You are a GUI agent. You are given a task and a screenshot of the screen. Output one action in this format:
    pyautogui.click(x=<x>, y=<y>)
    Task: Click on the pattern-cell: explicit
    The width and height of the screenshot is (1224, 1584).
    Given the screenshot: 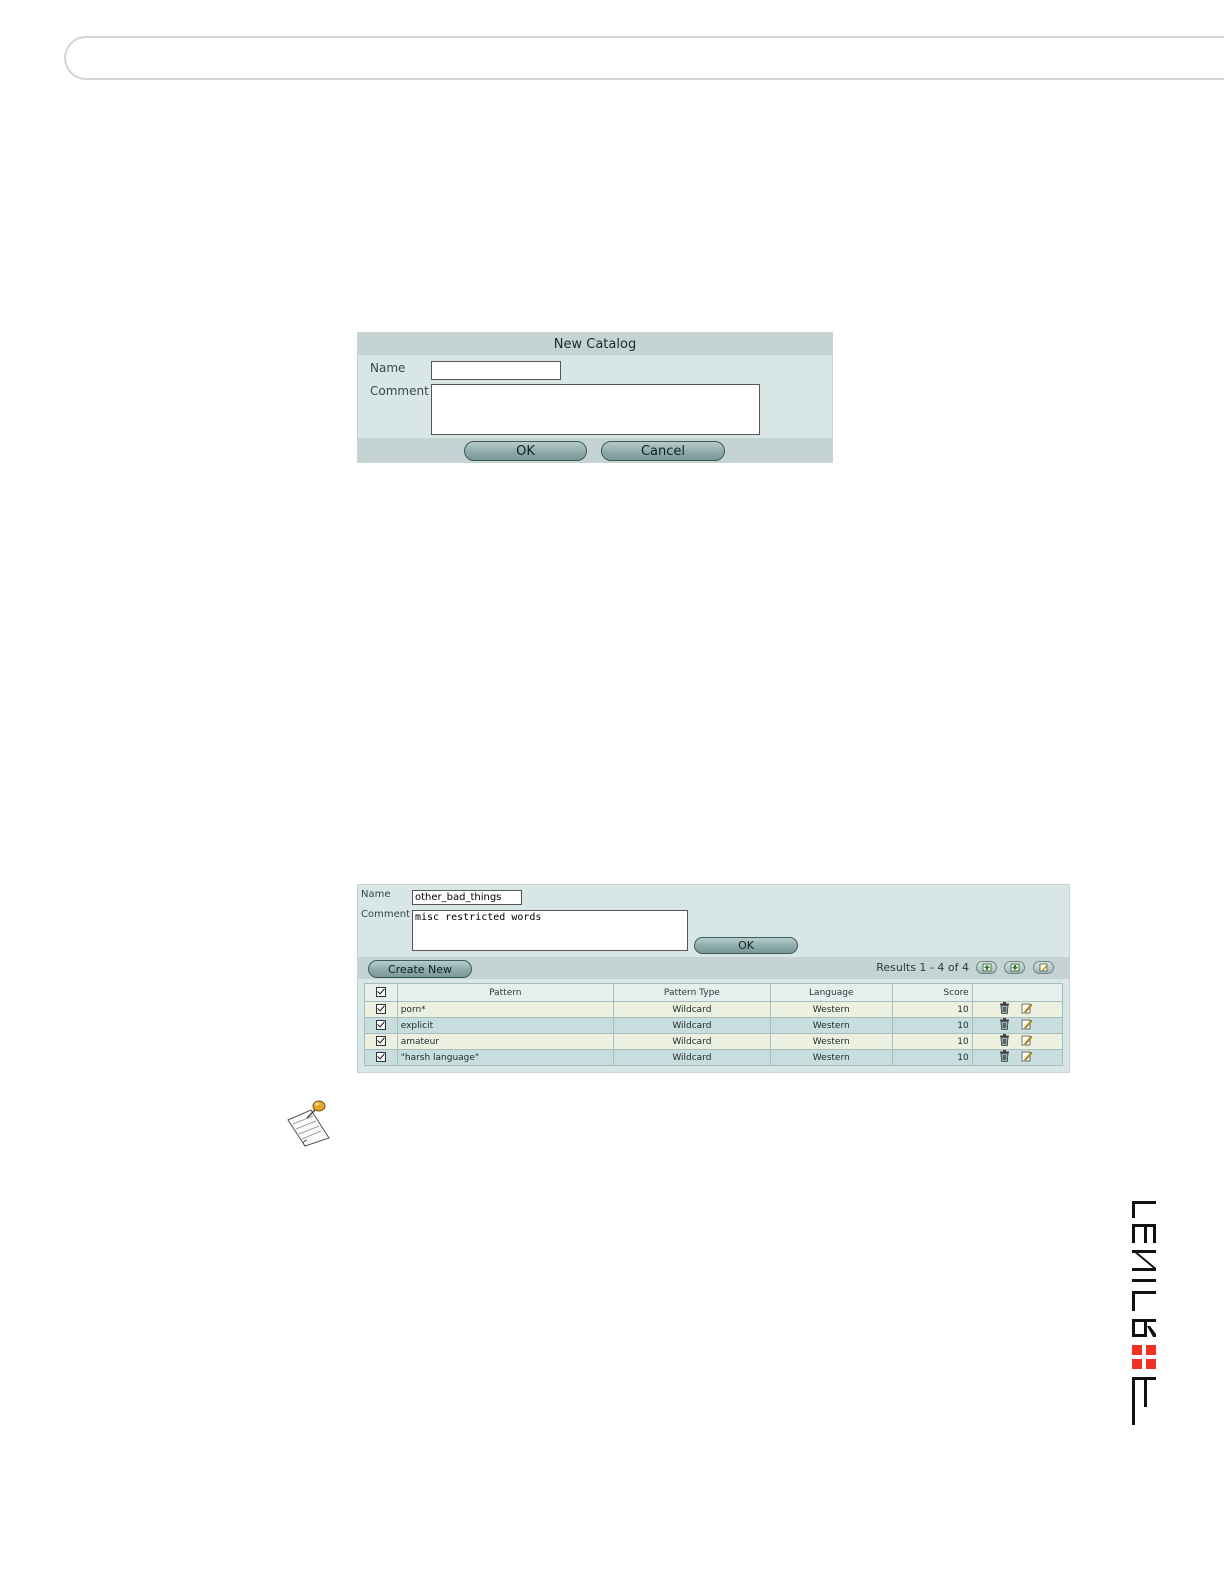 What is the action you would take?
    pyautogui.click(x=505, y=1025)
    